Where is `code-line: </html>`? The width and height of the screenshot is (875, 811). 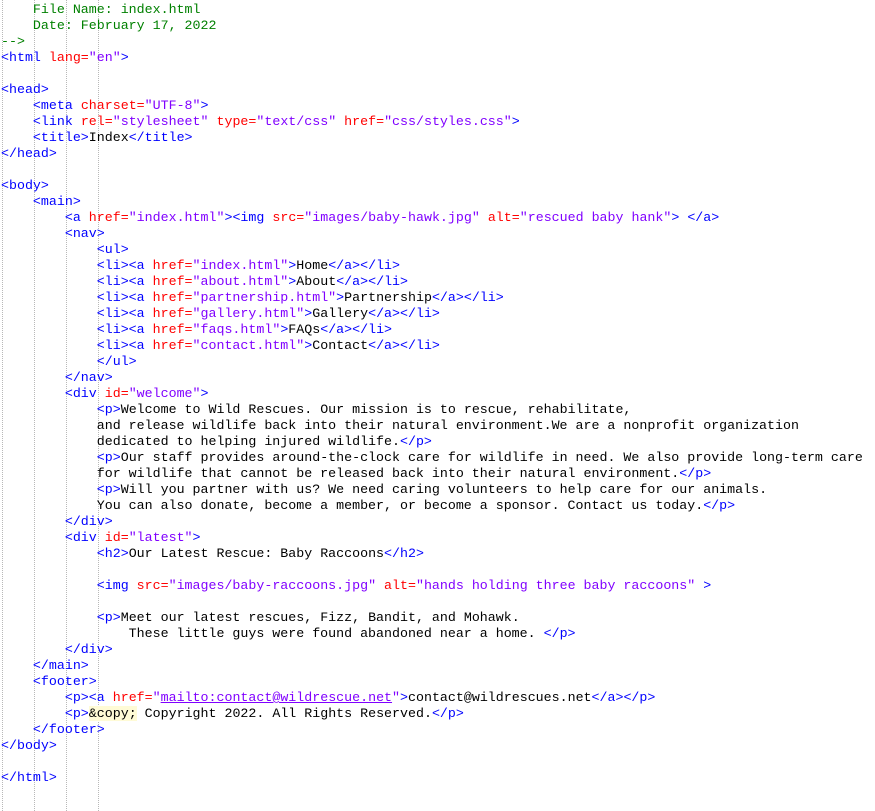
code-line: </html> is located at coordinates (438, 778).